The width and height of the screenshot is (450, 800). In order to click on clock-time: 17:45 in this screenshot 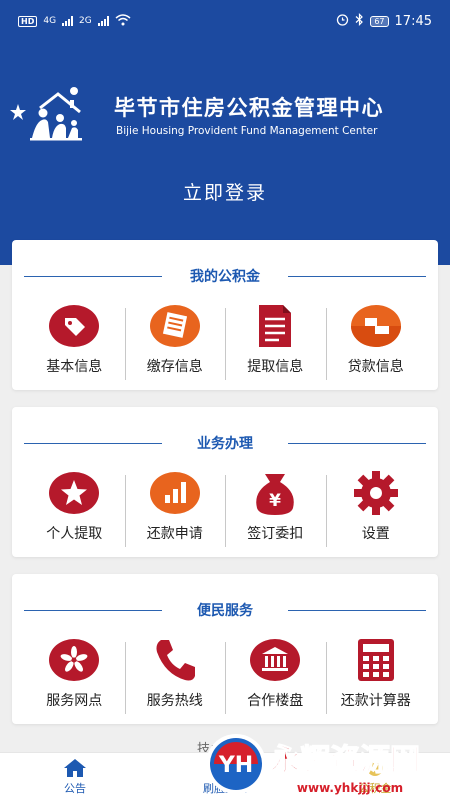, I will do `click(413, 21)`.